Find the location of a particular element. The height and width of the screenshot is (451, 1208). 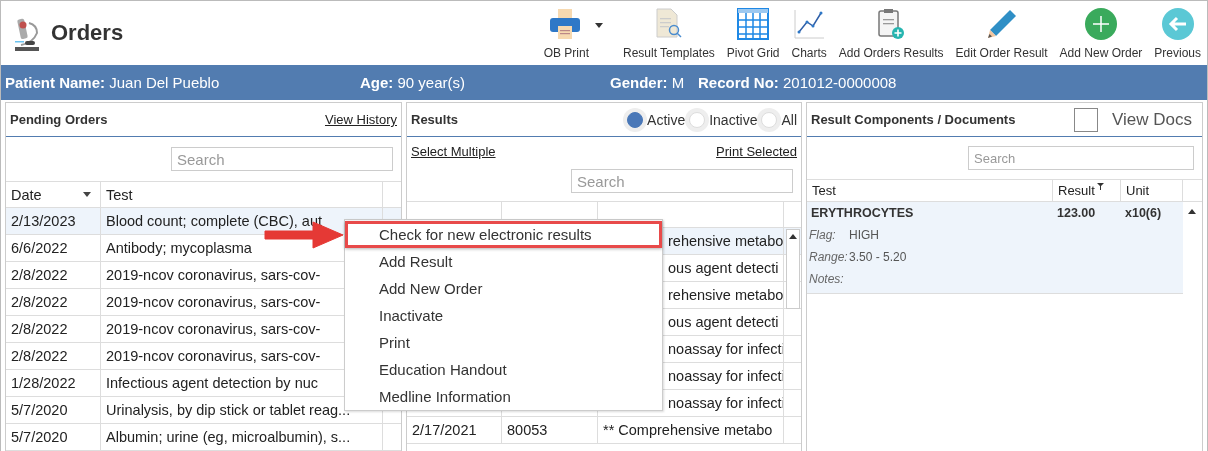

add-icon is located at coordinates (1100, 24).